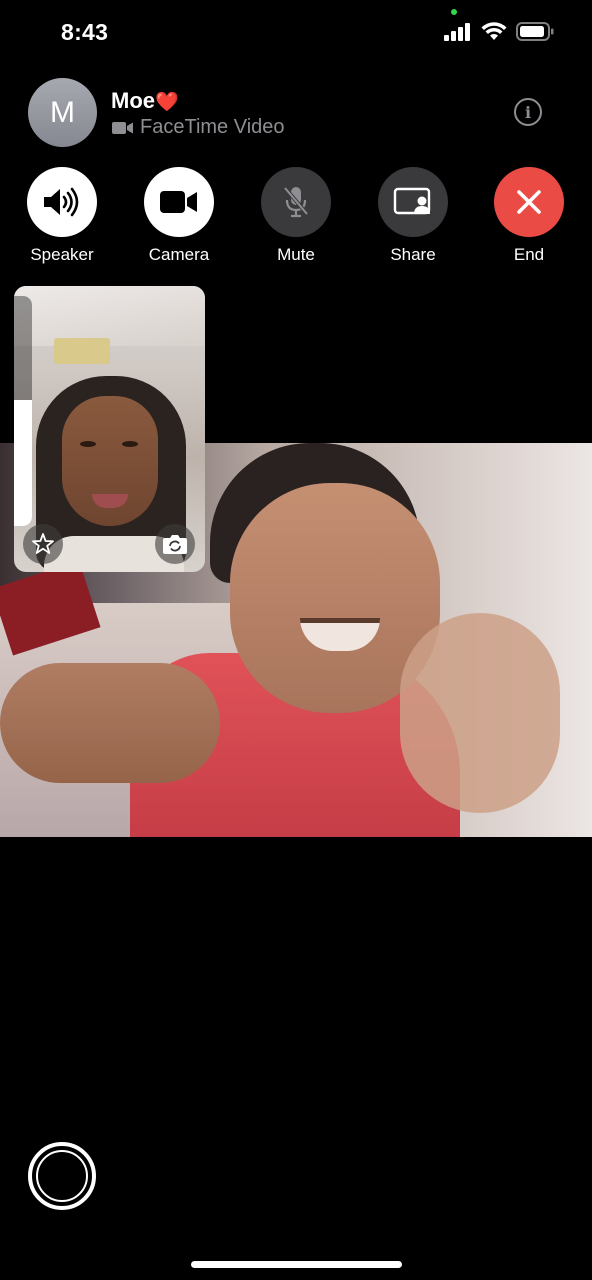  Describe the element at coordinates (529, 254) in the screenshot. I see `end-label: End` at that location.